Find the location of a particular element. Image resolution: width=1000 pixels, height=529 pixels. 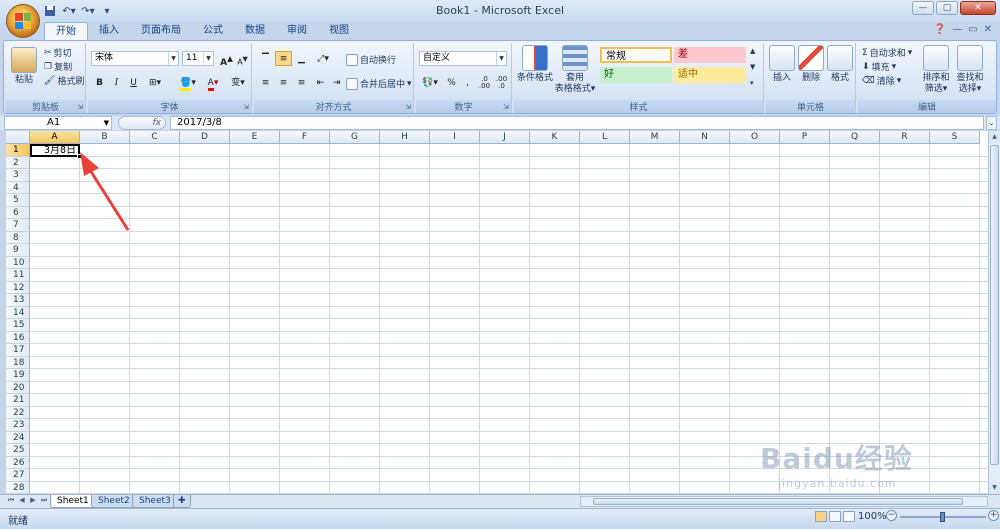

percent-button: % is located at coordinates (451, 82).